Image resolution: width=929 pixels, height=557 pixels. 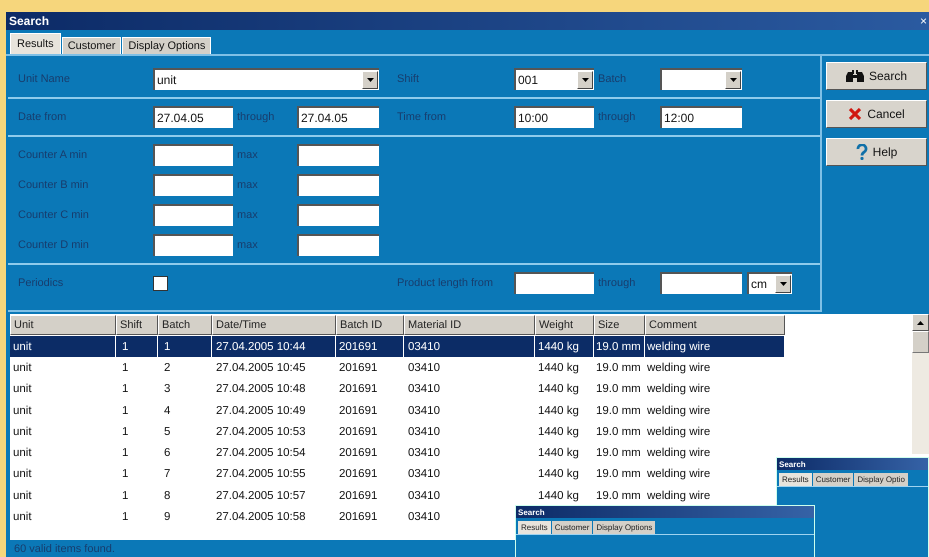 I want to click on close-icon, so click(x=855, y=114).